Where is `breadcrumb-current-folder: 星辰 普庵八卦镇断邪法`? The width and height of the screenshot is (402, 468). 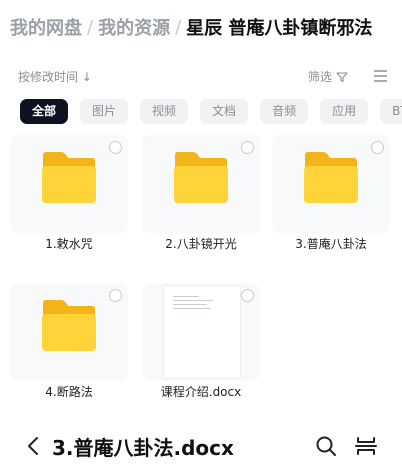 breadcrumb-current-folder: 星辰 普庵八卦镇断邪法 is located at coordinates (279, 28).